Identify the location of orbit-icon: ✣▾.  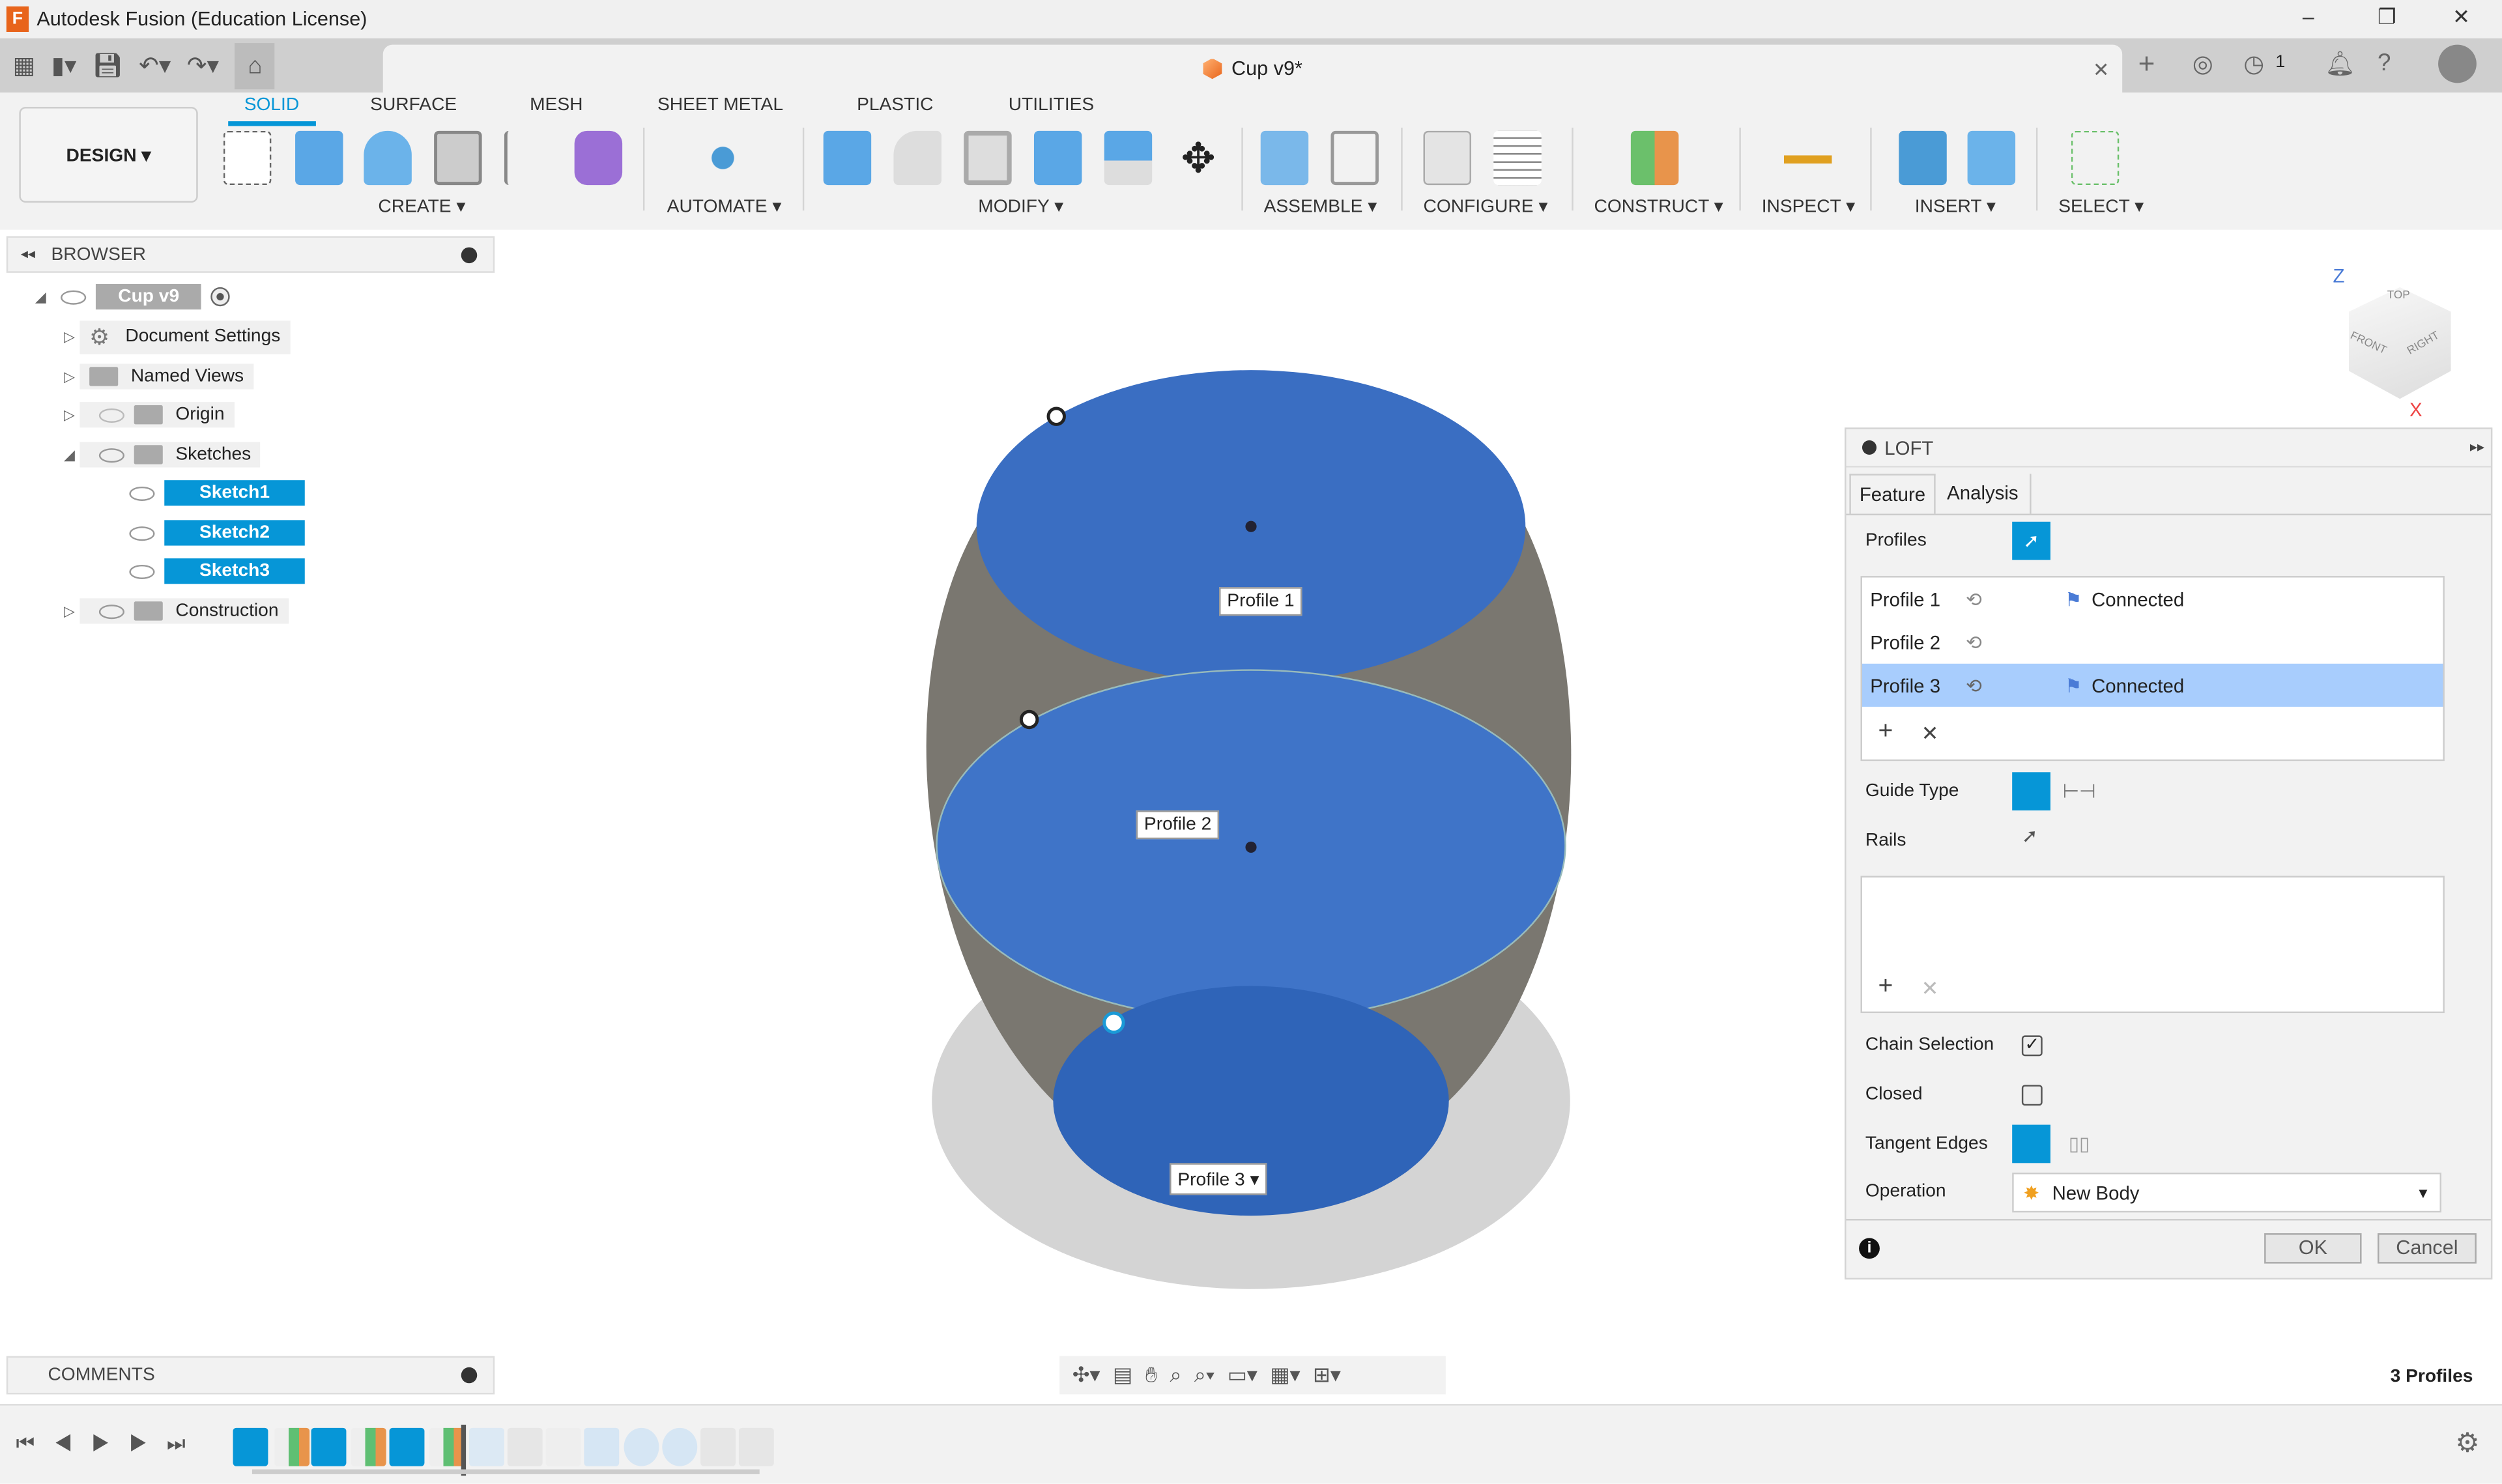
(1086, 1375).